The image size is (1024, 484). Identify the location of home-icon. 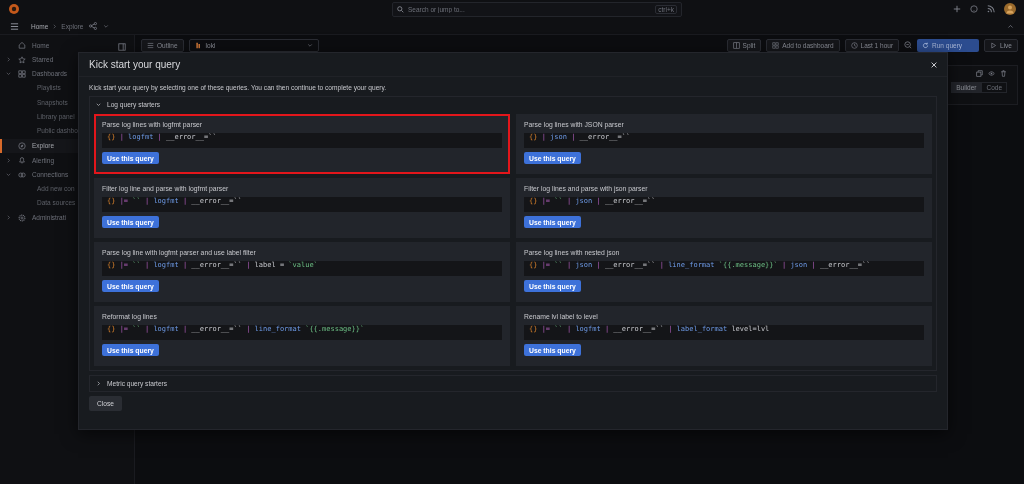
(22, 45).